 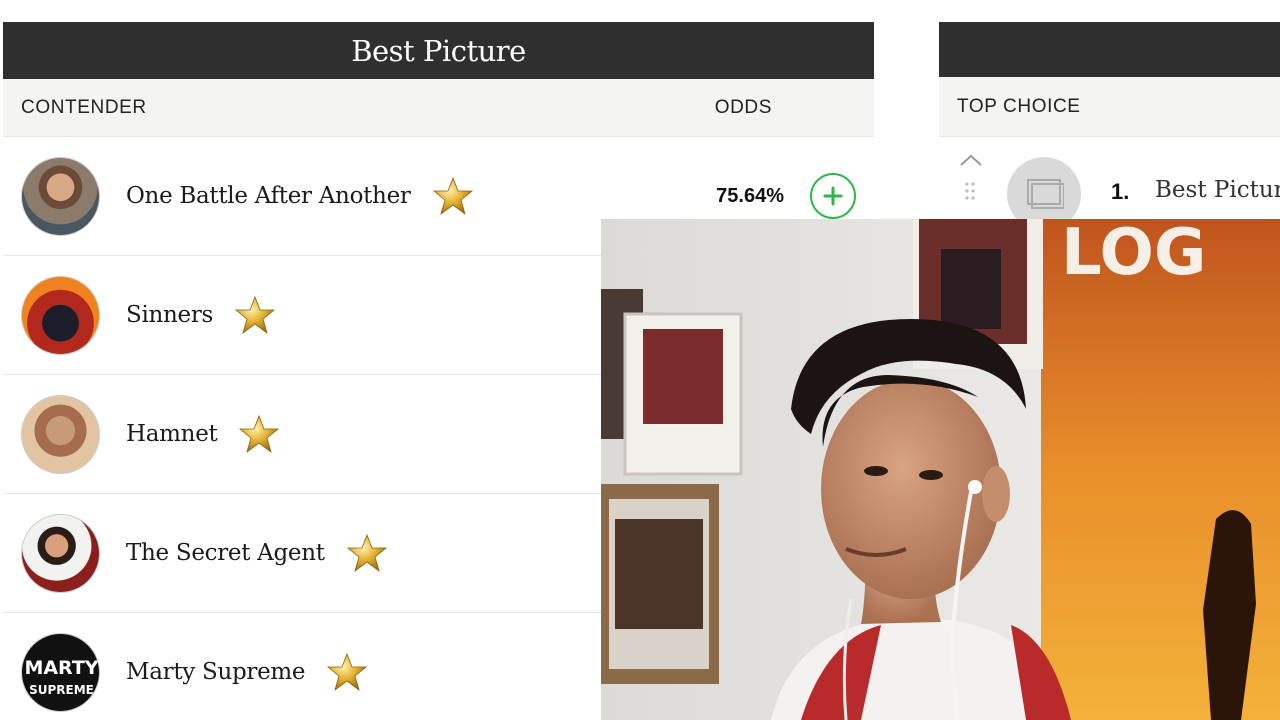 I want to click on panel-title: Best Picture, so click(x=438, y=50).